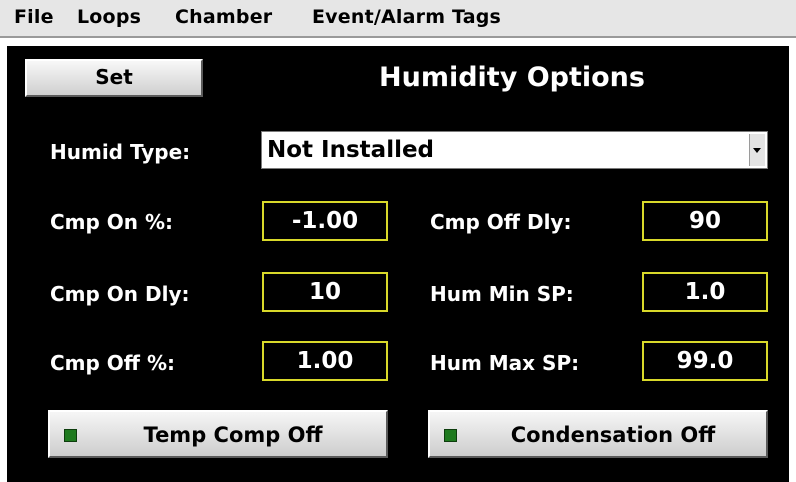 This screenshot has width=796, height=482. Describe the element at coordinates (450, 435) in the screenshot. I see `condensation-indicator-icon` at that location.